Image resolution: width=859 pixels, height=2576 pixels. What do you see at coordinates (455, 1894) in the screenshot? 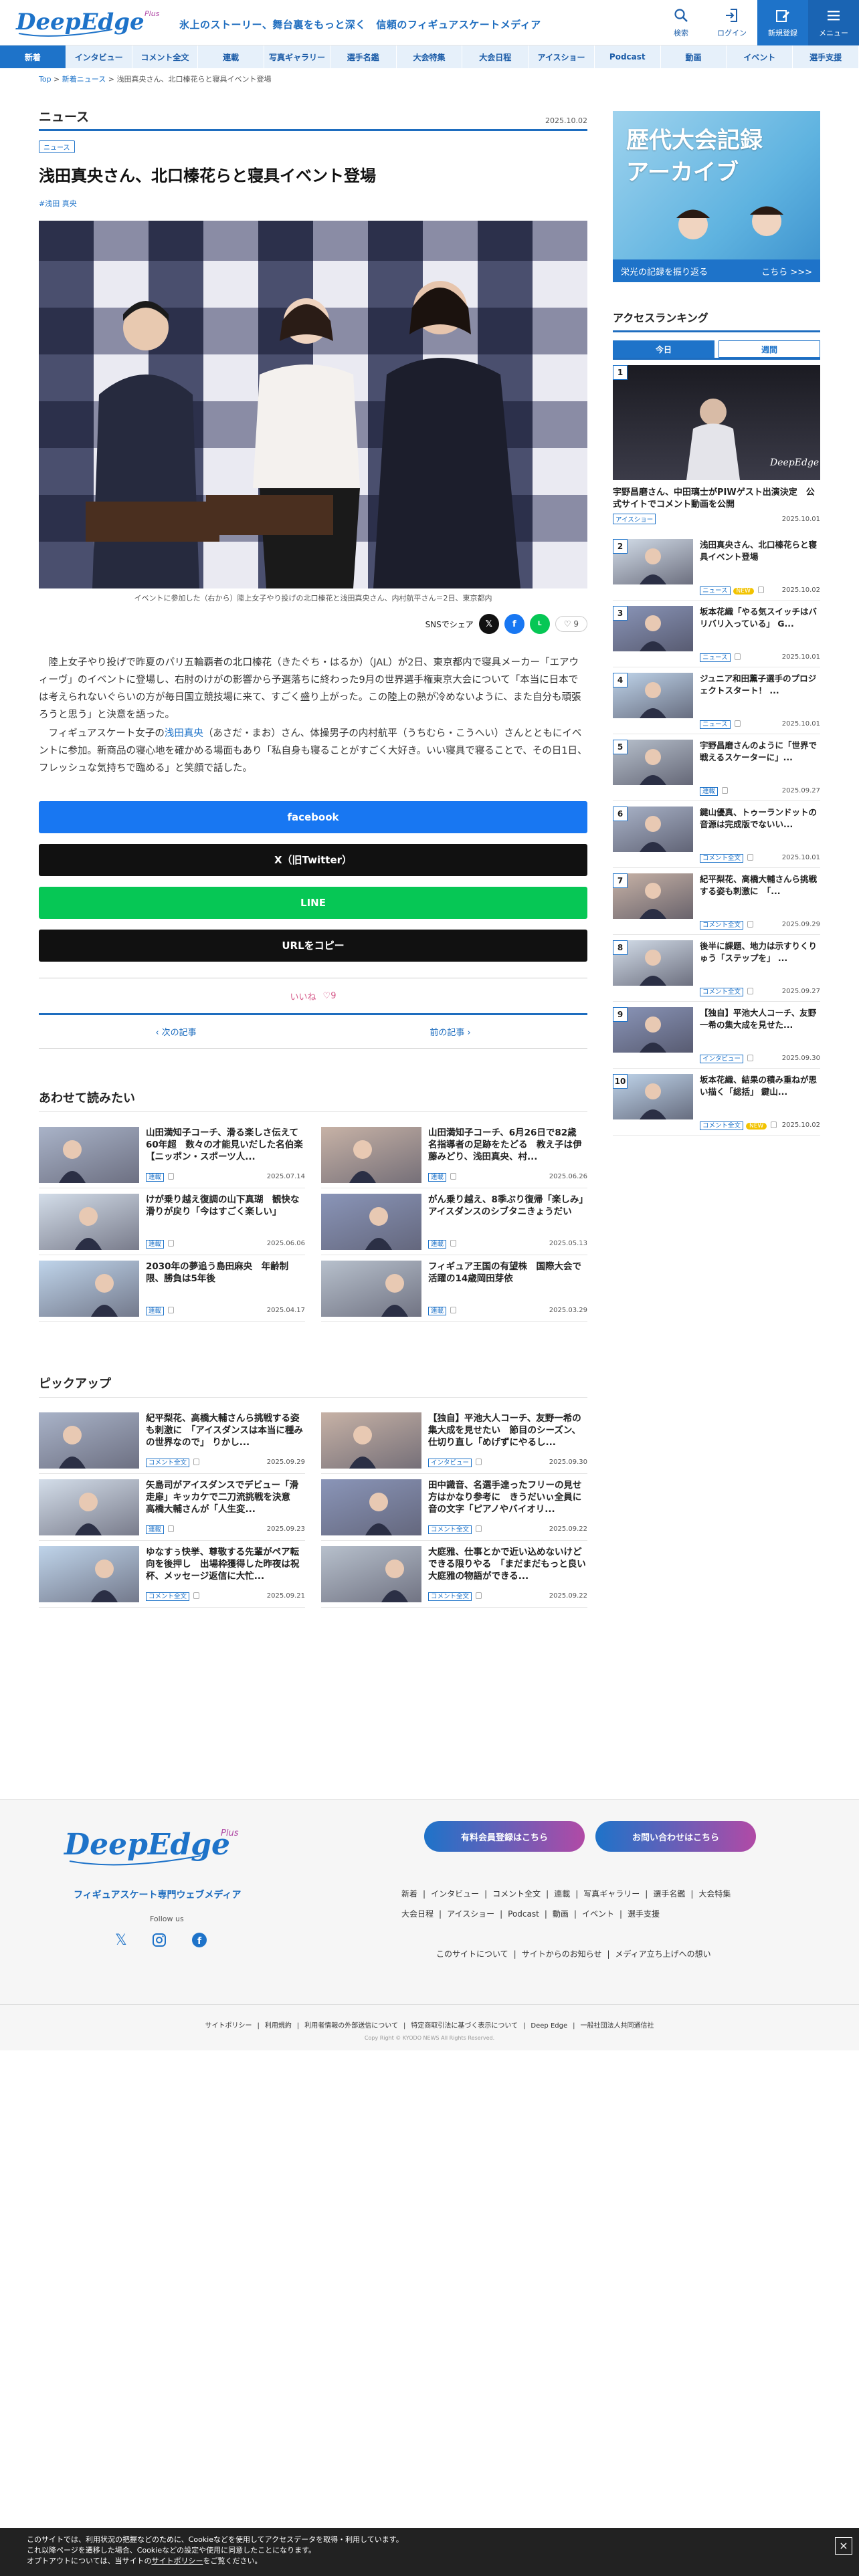
I see `footer-link: インタビュー` at bounding box center [455, 1894].